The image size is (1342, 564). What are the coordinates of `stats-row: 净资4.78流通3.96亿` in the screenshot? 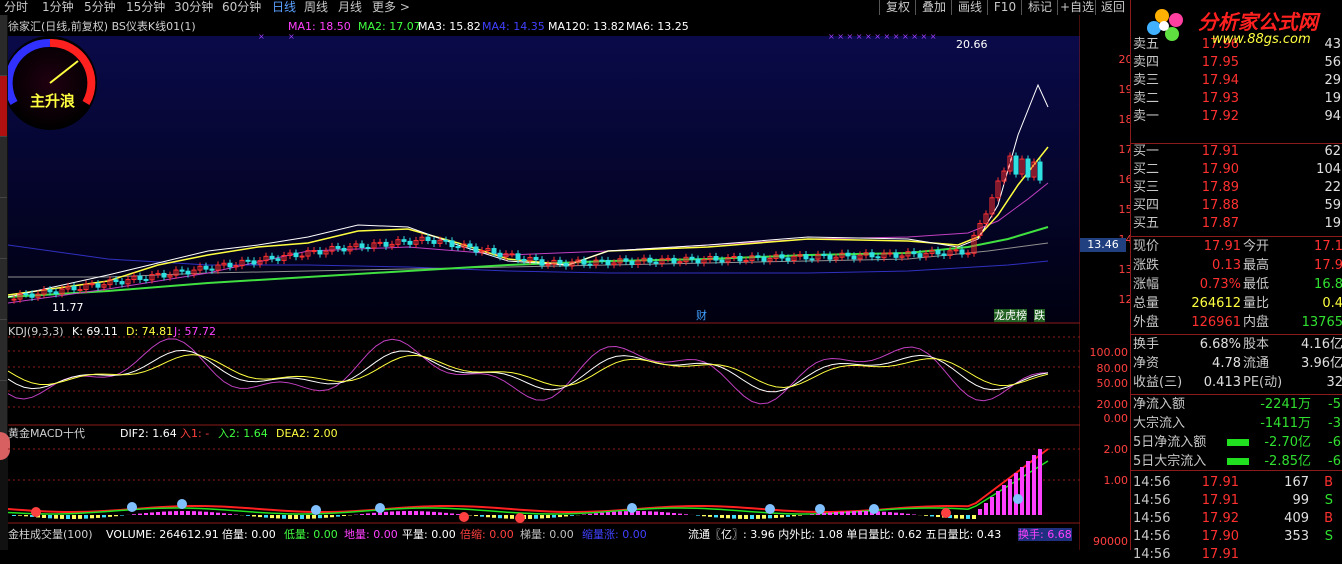 It's located at (1236, 364).